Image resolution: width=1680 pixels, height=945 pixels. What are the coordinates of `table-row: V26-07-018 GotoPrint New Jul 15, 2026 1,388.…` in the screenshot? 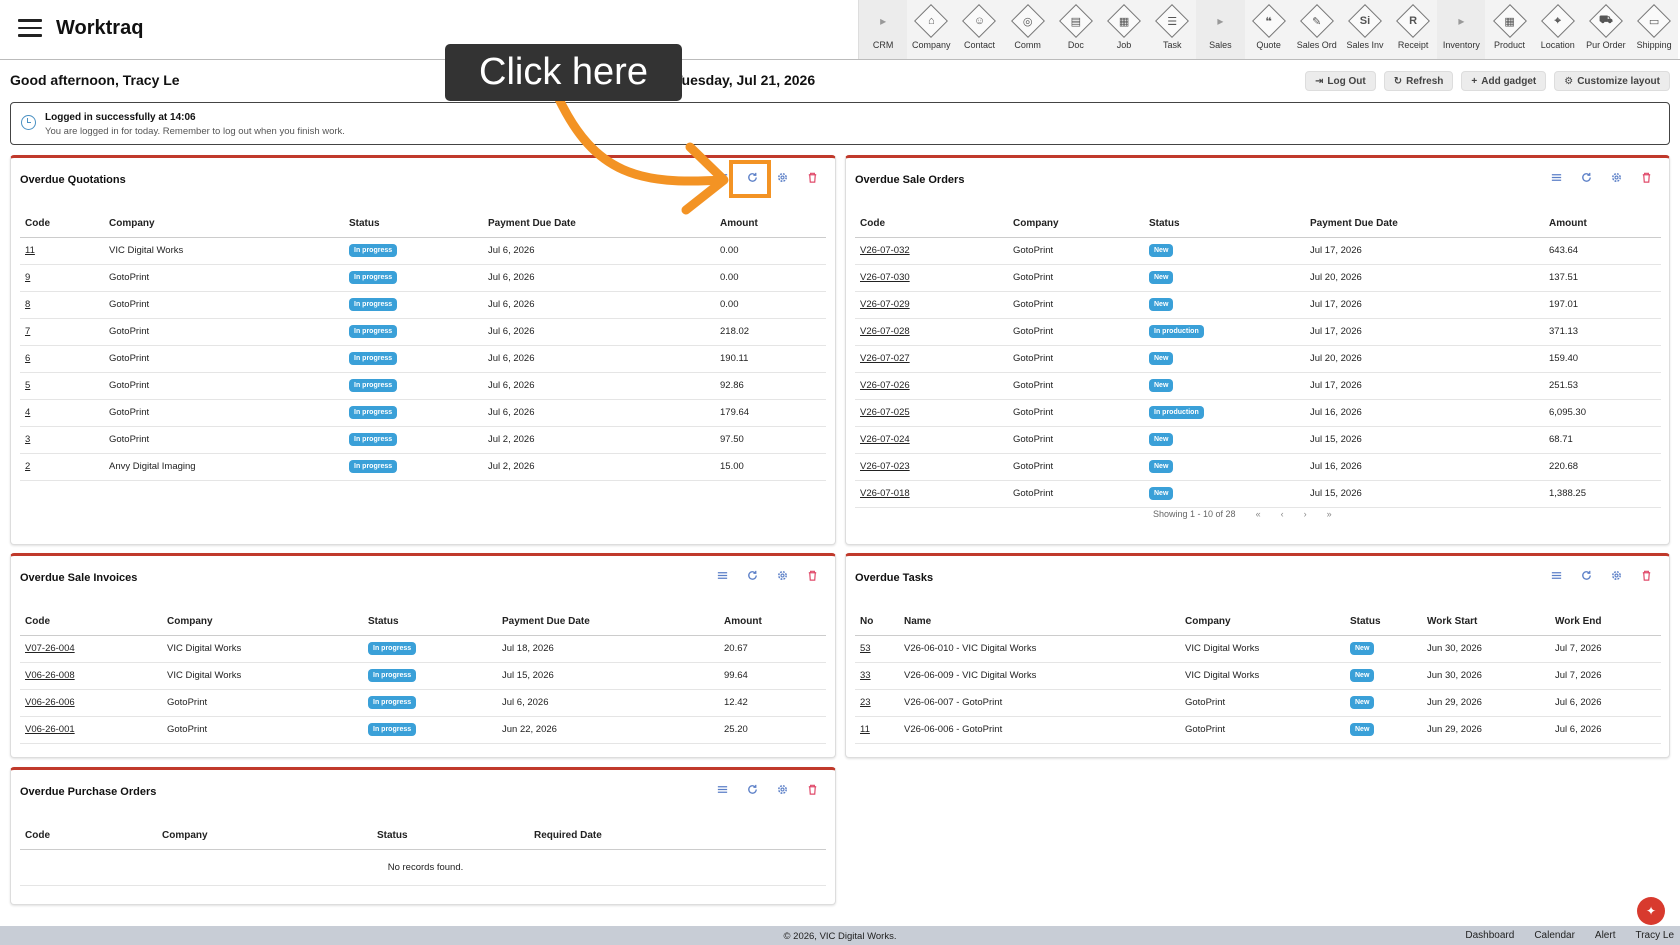 It's located at (1258, 494).